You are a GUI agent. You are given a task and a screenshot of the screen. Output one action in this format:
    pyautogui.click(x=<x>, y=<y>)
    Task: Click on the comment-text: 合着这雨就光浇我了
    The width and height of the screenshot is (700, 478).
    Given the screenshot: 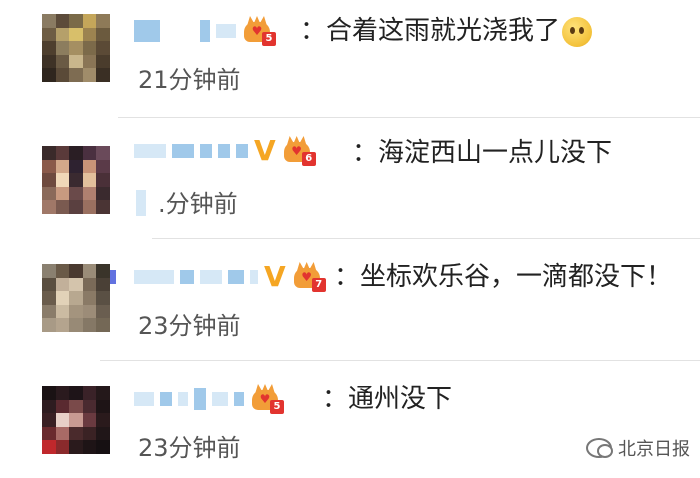 What is the action you would take?
    pyautogui.click(x=443, y=31)
    